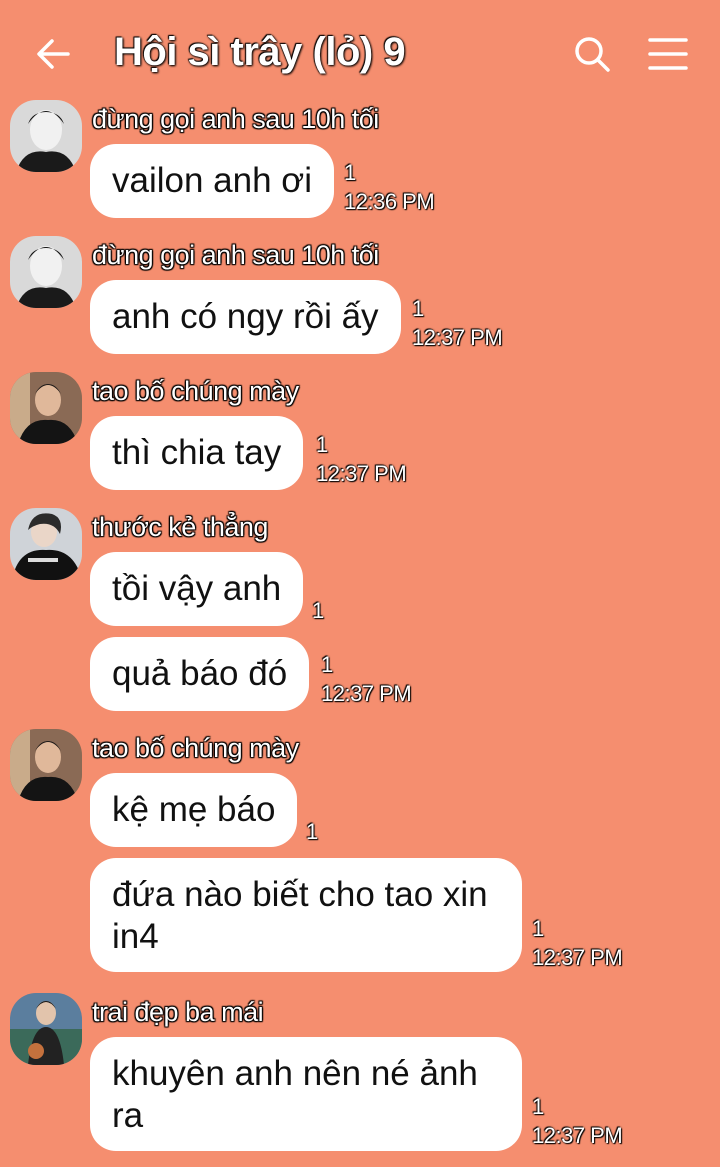 This screenshot has width=720, height=1167. I want to click on search-icon, so click(592, 54).